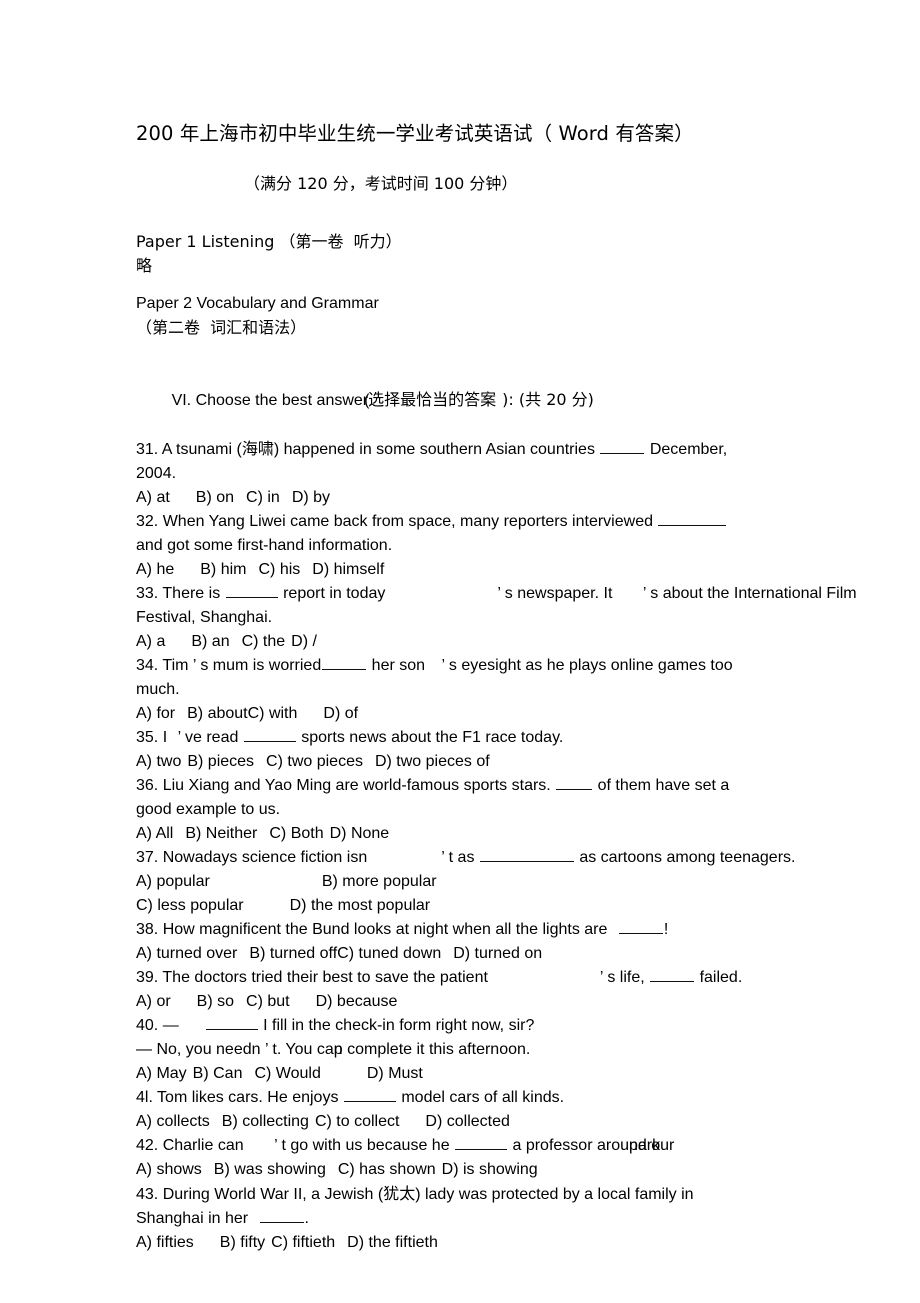  I want to click on section-heading-chinese: 选择最恰当的答案, so click(432, 399).